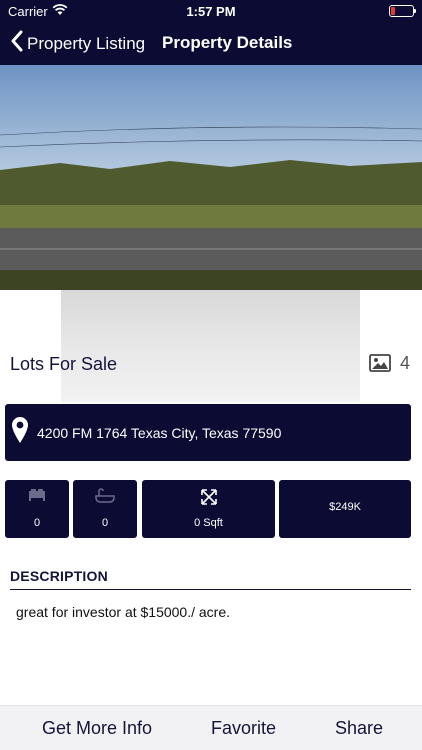  I want to click on battery-icon, so click(402, 11).